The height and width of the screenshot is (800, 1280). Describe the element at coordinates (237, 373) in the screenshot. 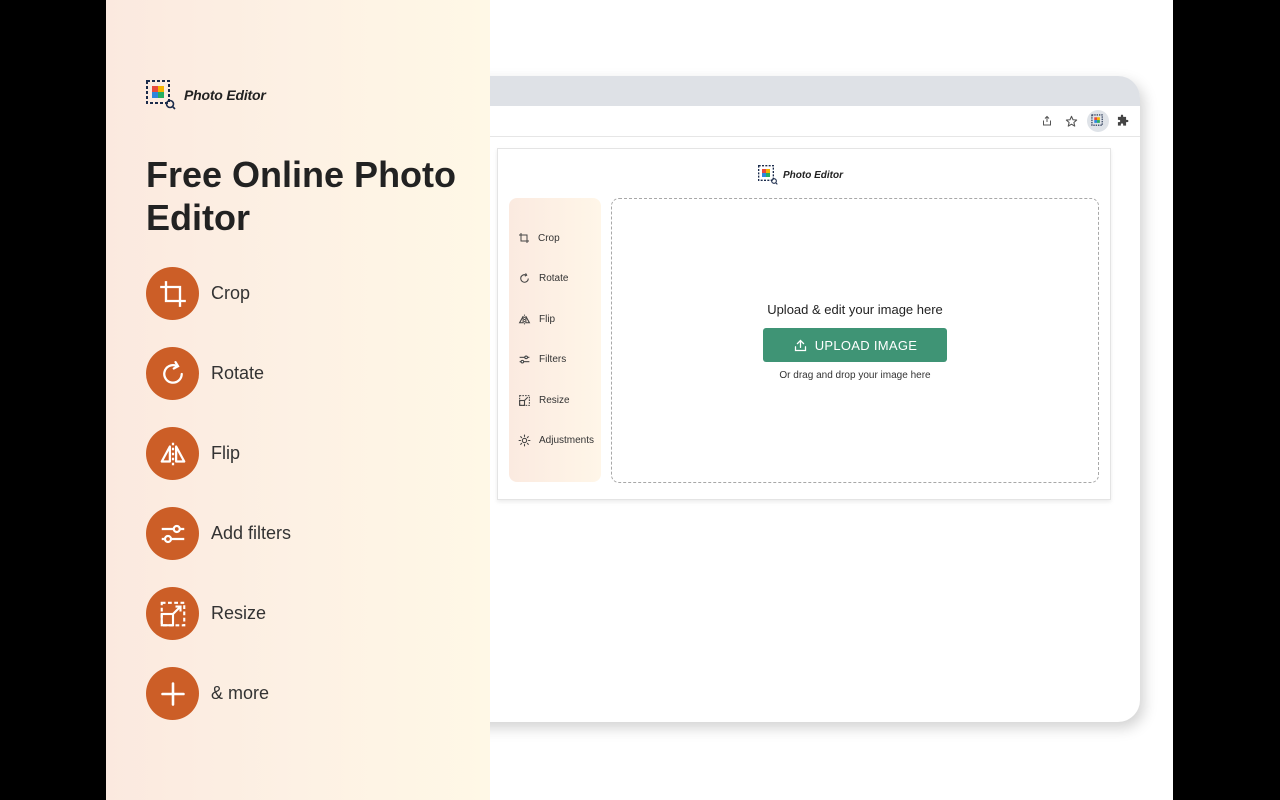

I see `feature-label: Rotate` at that location.